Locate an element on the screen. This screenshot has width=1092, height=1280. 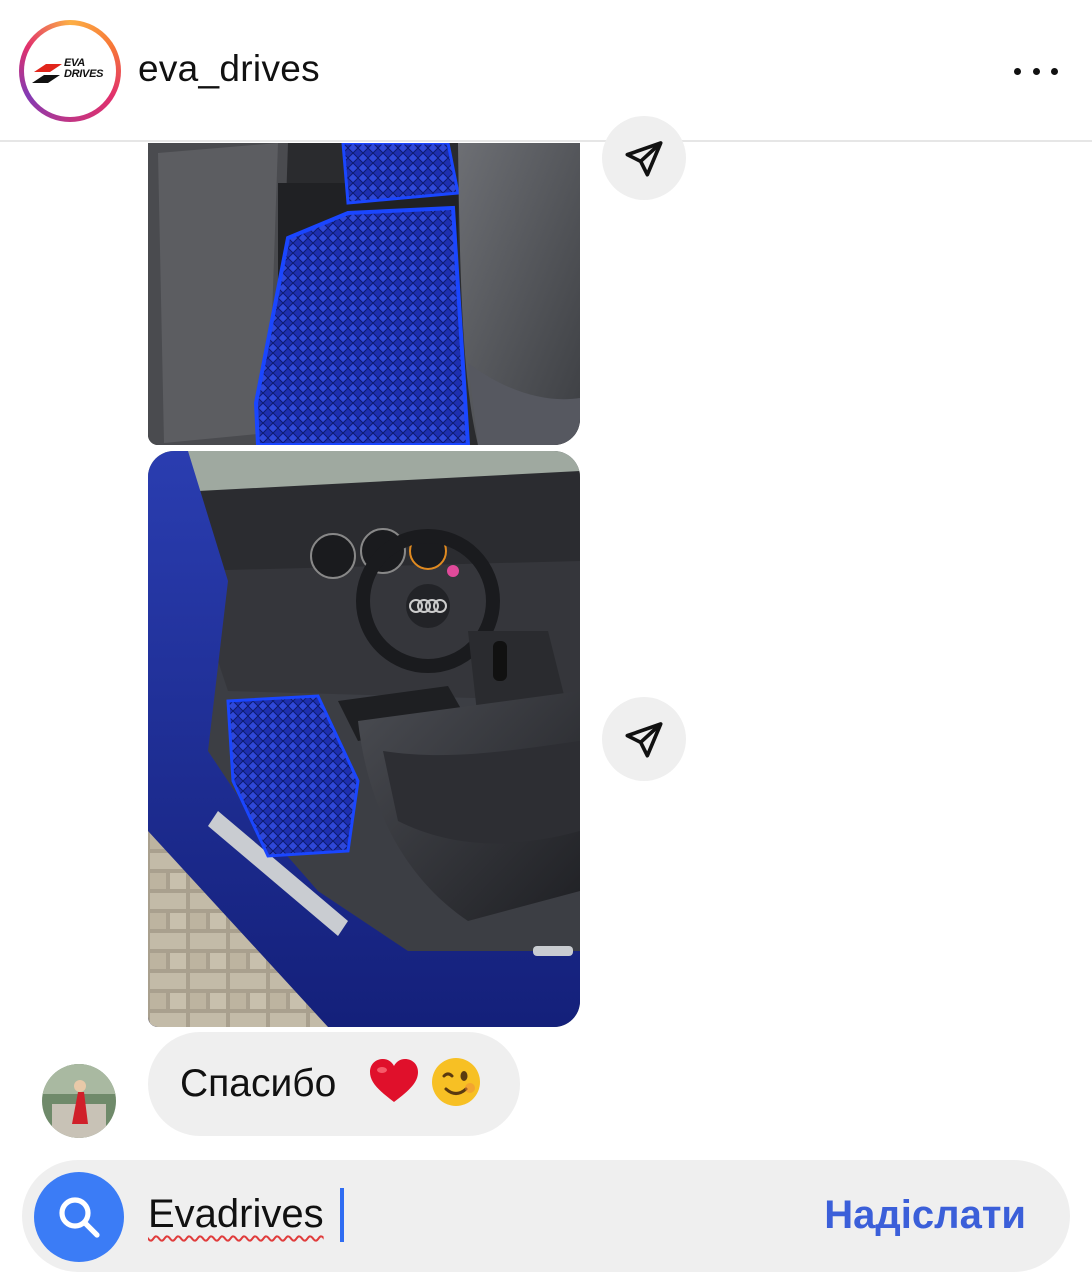
chat-header: EVA DRIVES eva_drives is located at coordinates (546, 71).